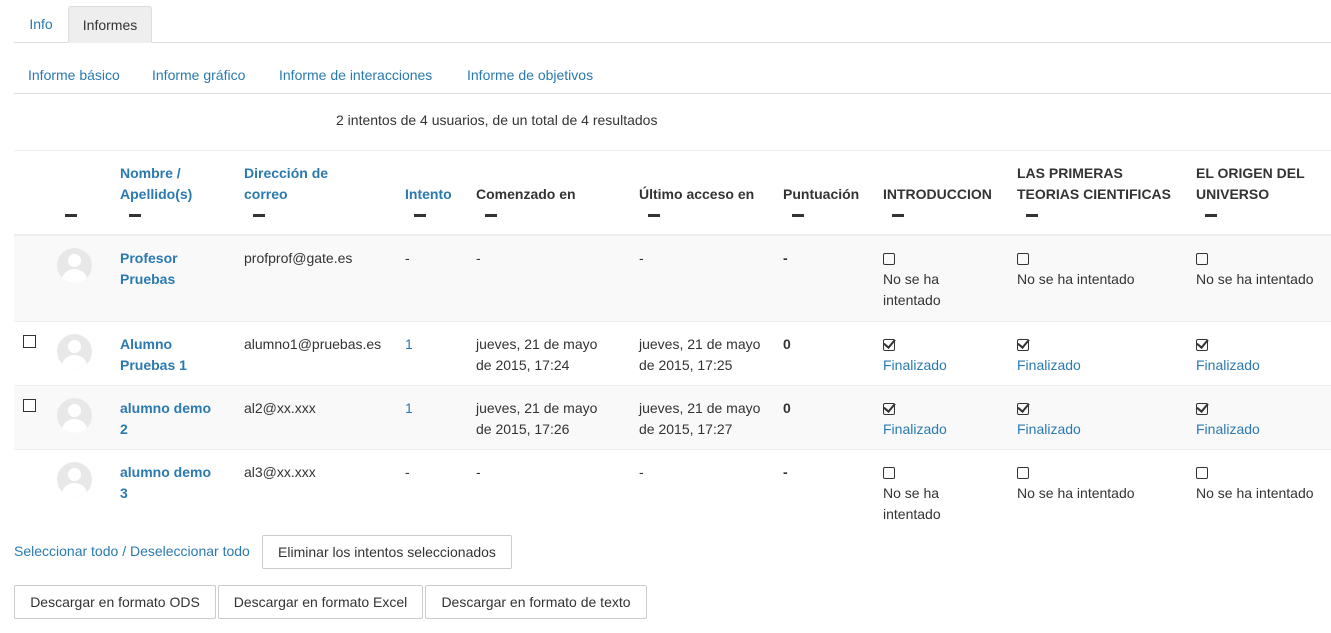 The image size is (1331, 633). What do you see at coordinates (700, 354) in the screenshot?
I see `last-access-value: jueves, 21 de mayo de 2015, 17:25` at bounding box center [700, 354].